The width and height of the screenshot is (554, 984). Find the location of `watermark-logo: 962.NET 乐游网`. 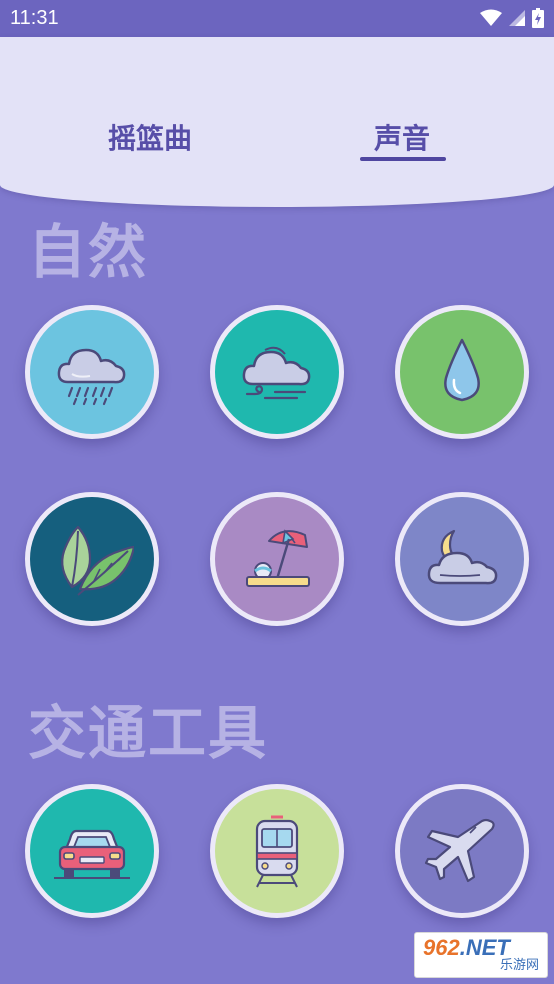

watermark-logo: 962.NET 乐游网 is located at coordinates (481, 955).